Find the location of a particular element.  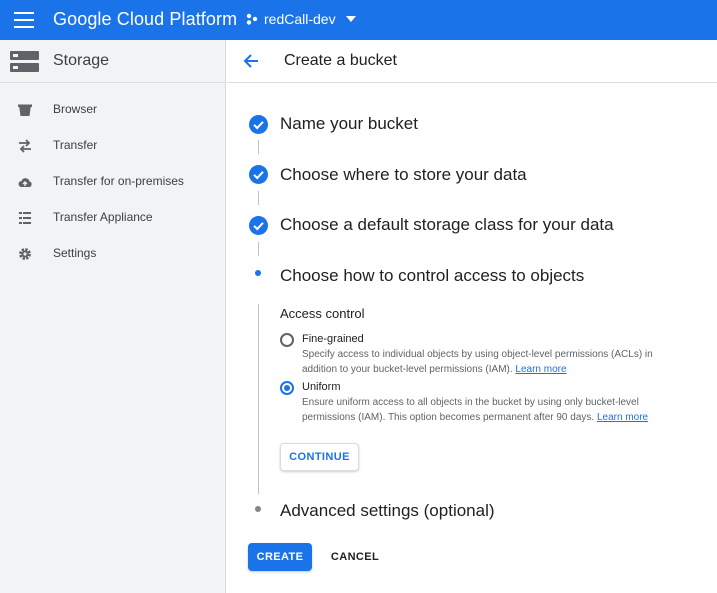

sidebar-item-label: Transfer is located at coordinates (75, 145).